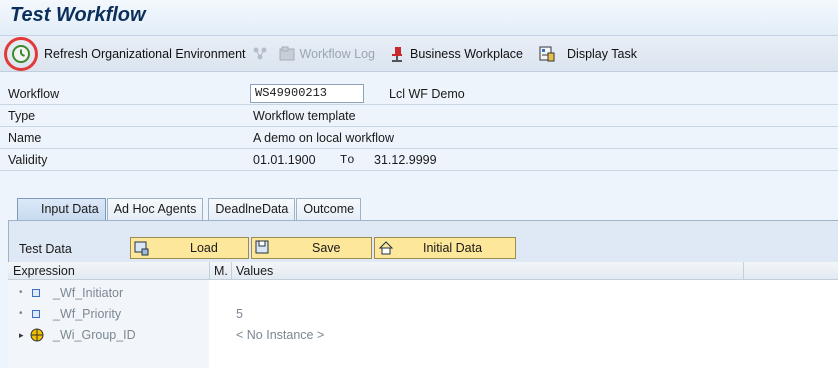 The image size is (838, 368). What do you see at coordinates (21, 335) in the screenshot?
I see `expand-arrow-icon: ▸` at bounding box center [21, 335].